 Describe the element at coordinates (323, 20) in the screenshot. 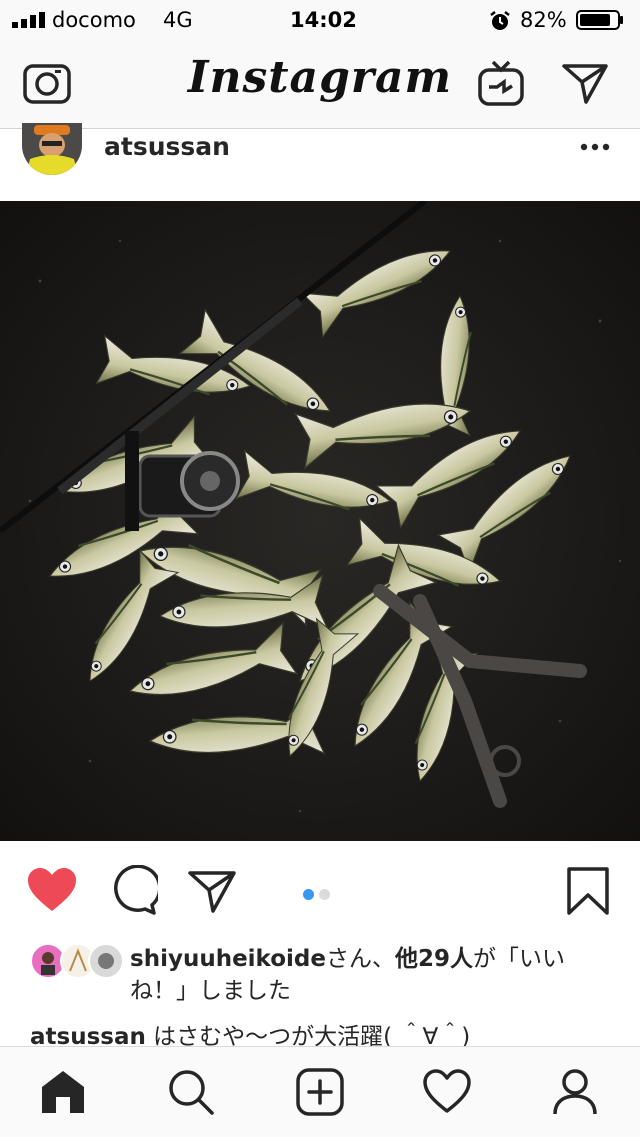

I see `clock: 14:02` at that location.